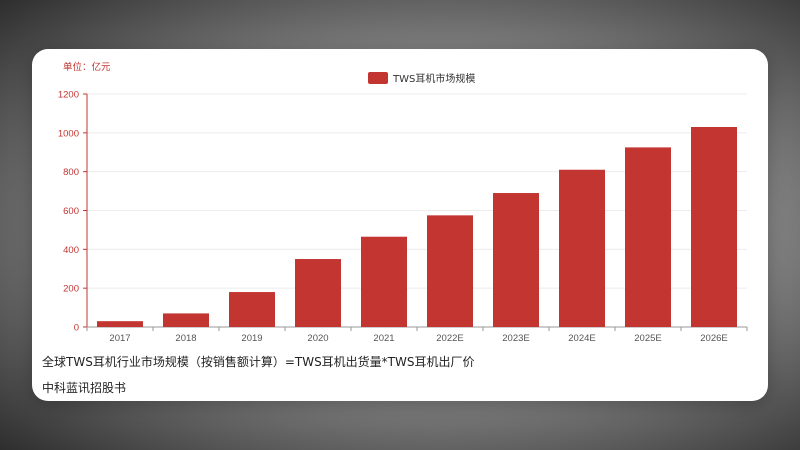 The image size is (800, 450). Describe the element at coordinates (71, 211) in the screenshot. I see `y-tick-label: 600` at that location.